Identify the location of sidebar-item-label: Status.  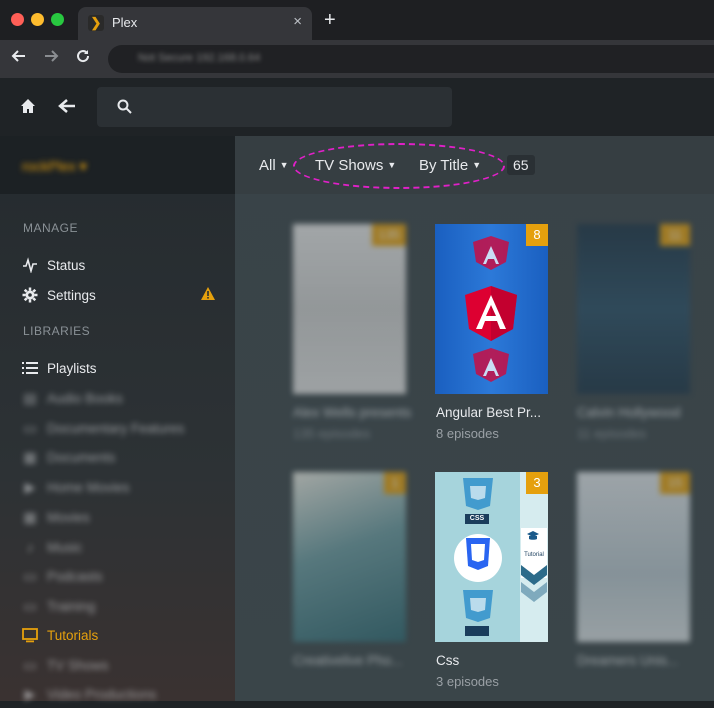
(66, 265).